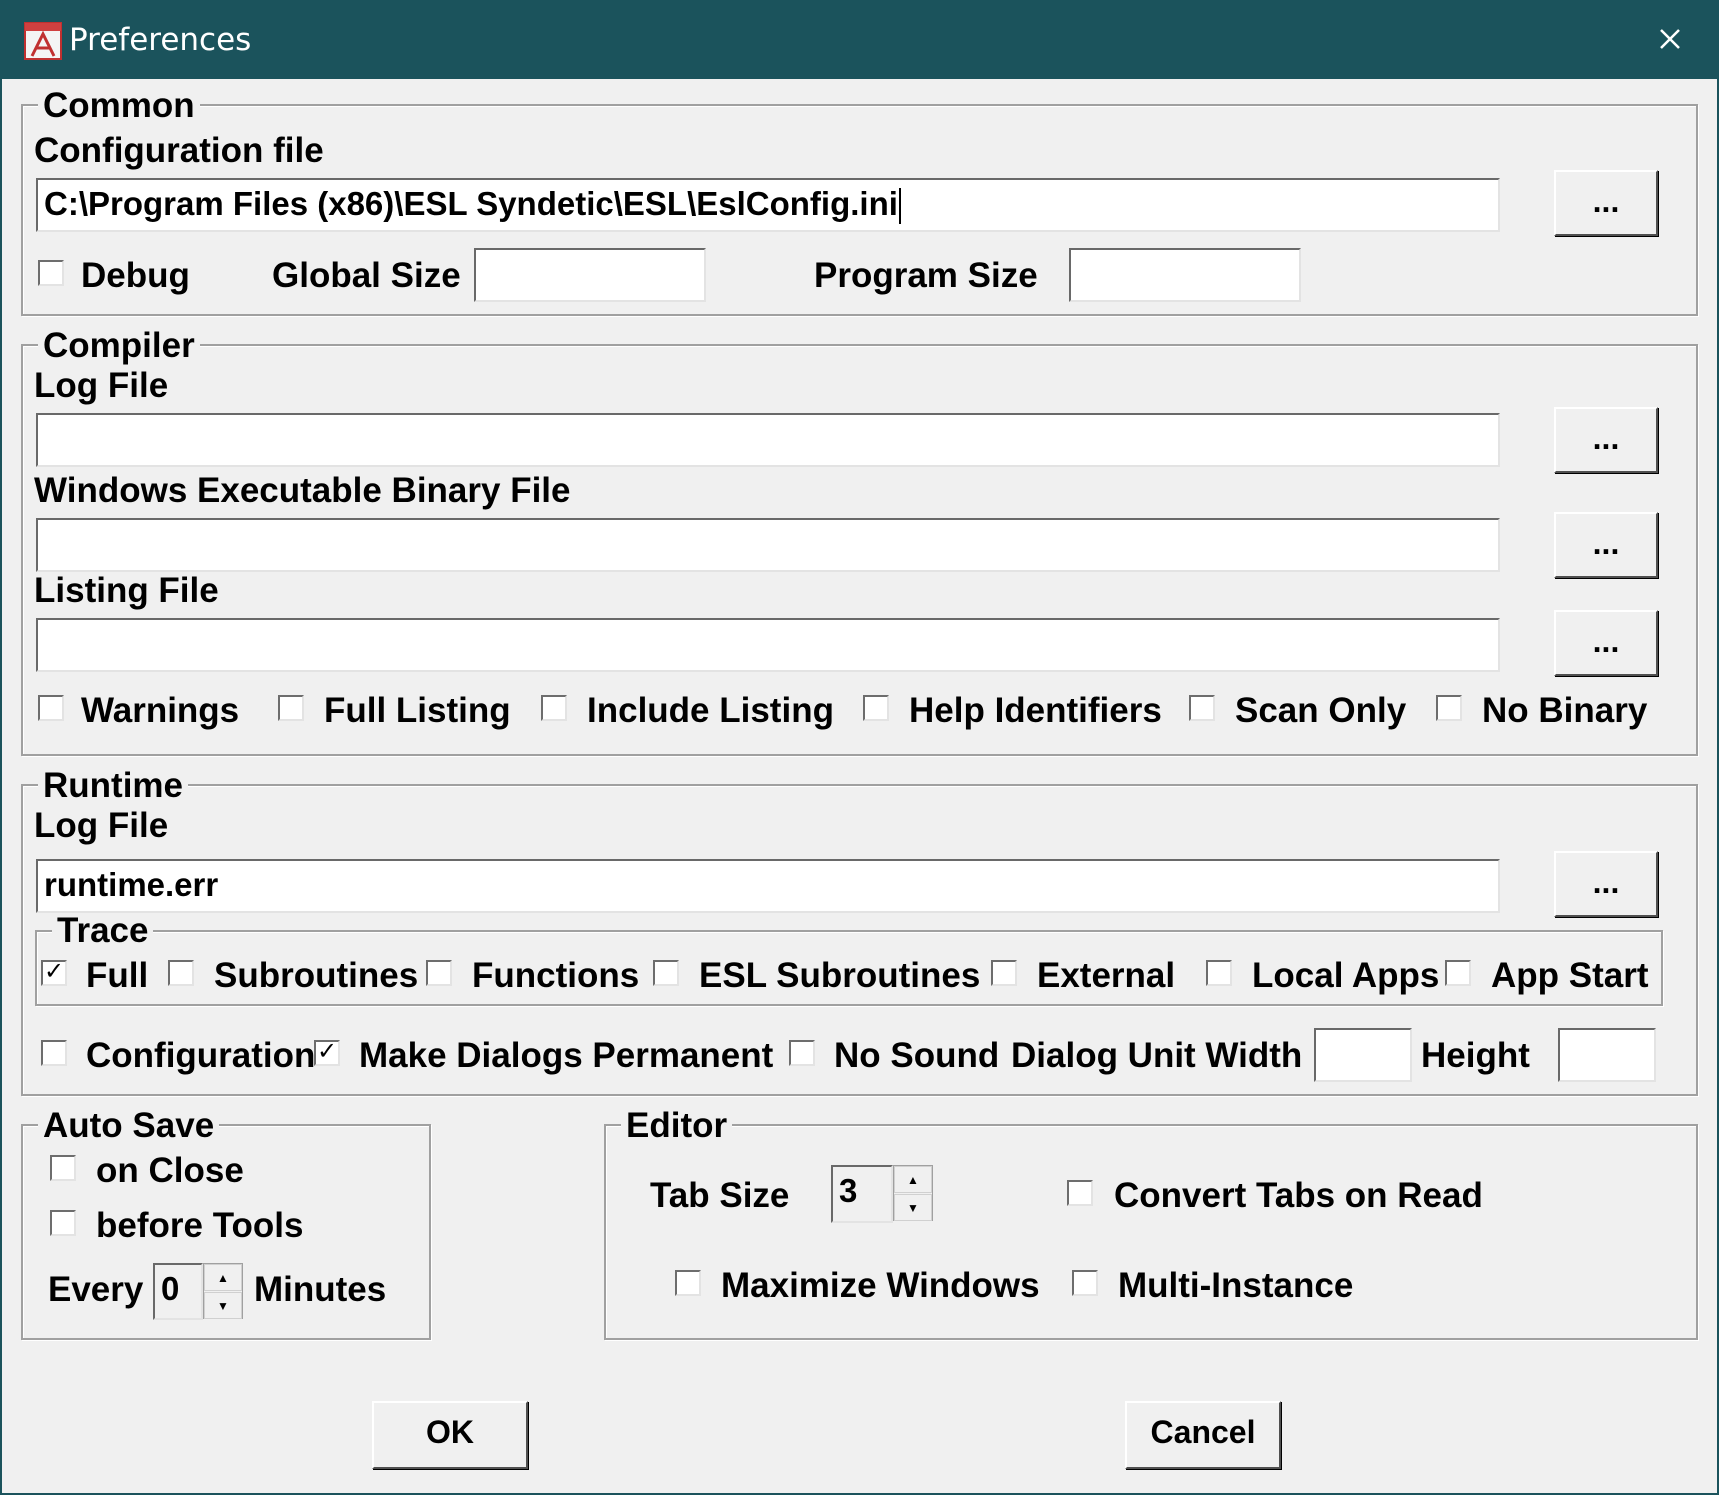 The image size is (1719, 1495). Describe the element at coordinates (1203, 1435) in the screenshot. I see `cancel-button: Cancel` at that location.